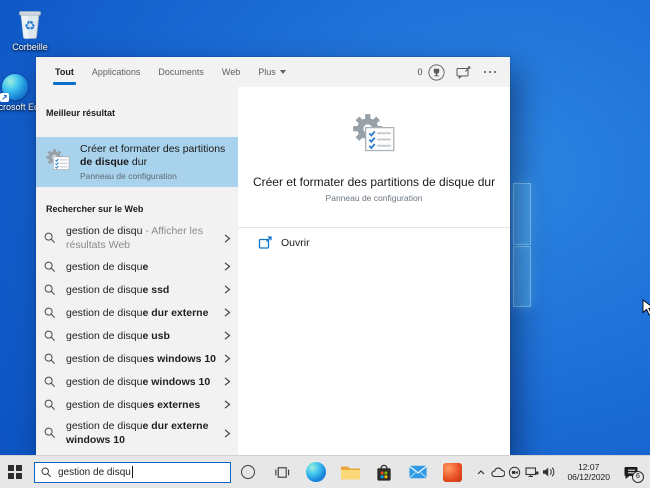  Describe the element at coordinates (374, 243) in the screenshot. I see `open-action: Ouvrir` at that location.